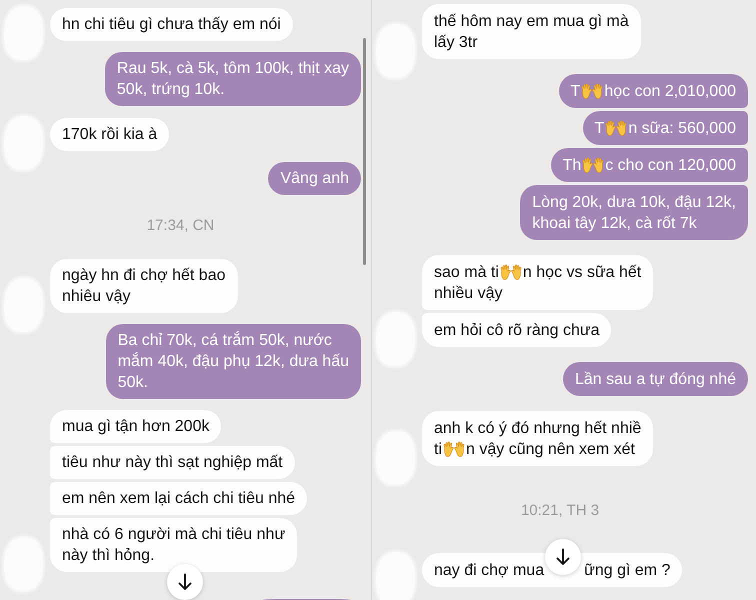  I want to click on message-text: ững gì em ?, so click(627, 570).